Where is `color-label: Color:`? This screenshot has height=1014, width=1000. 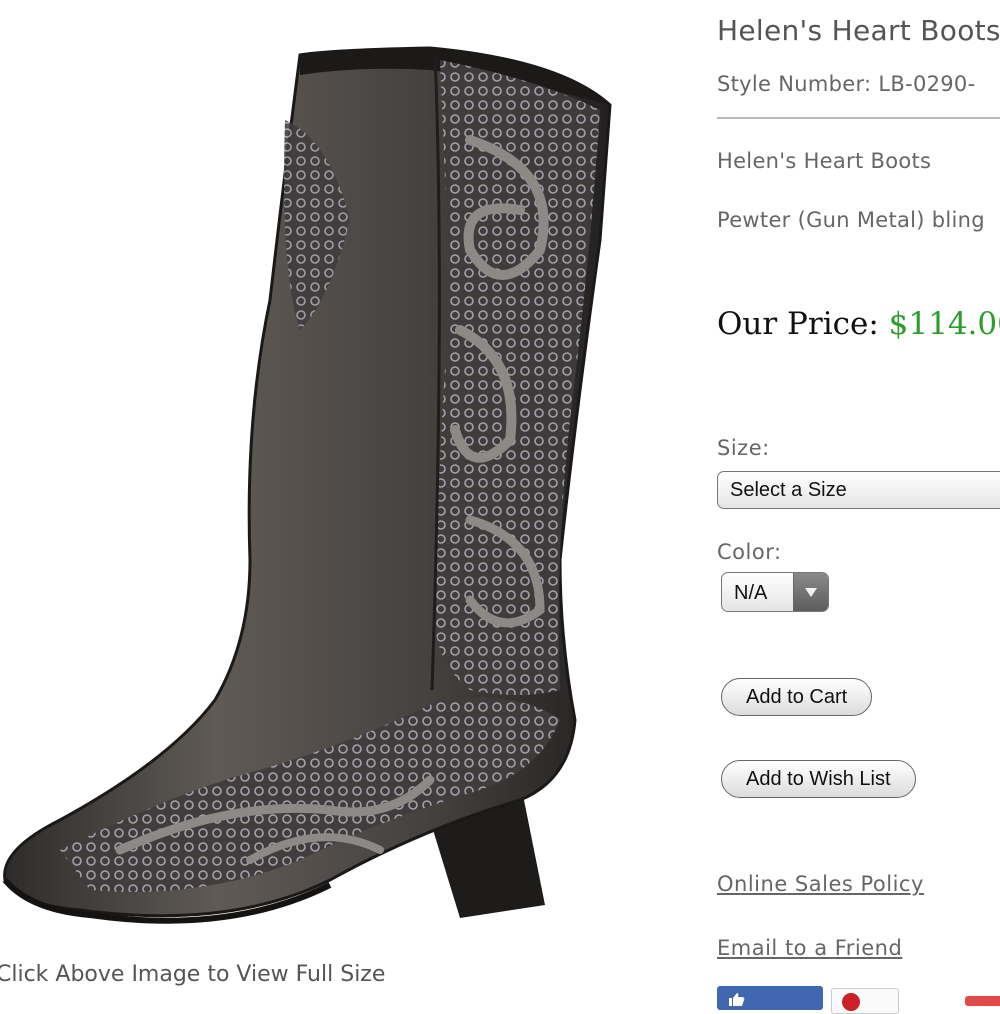 color-label: Color: is located at coordinates (749, 552).